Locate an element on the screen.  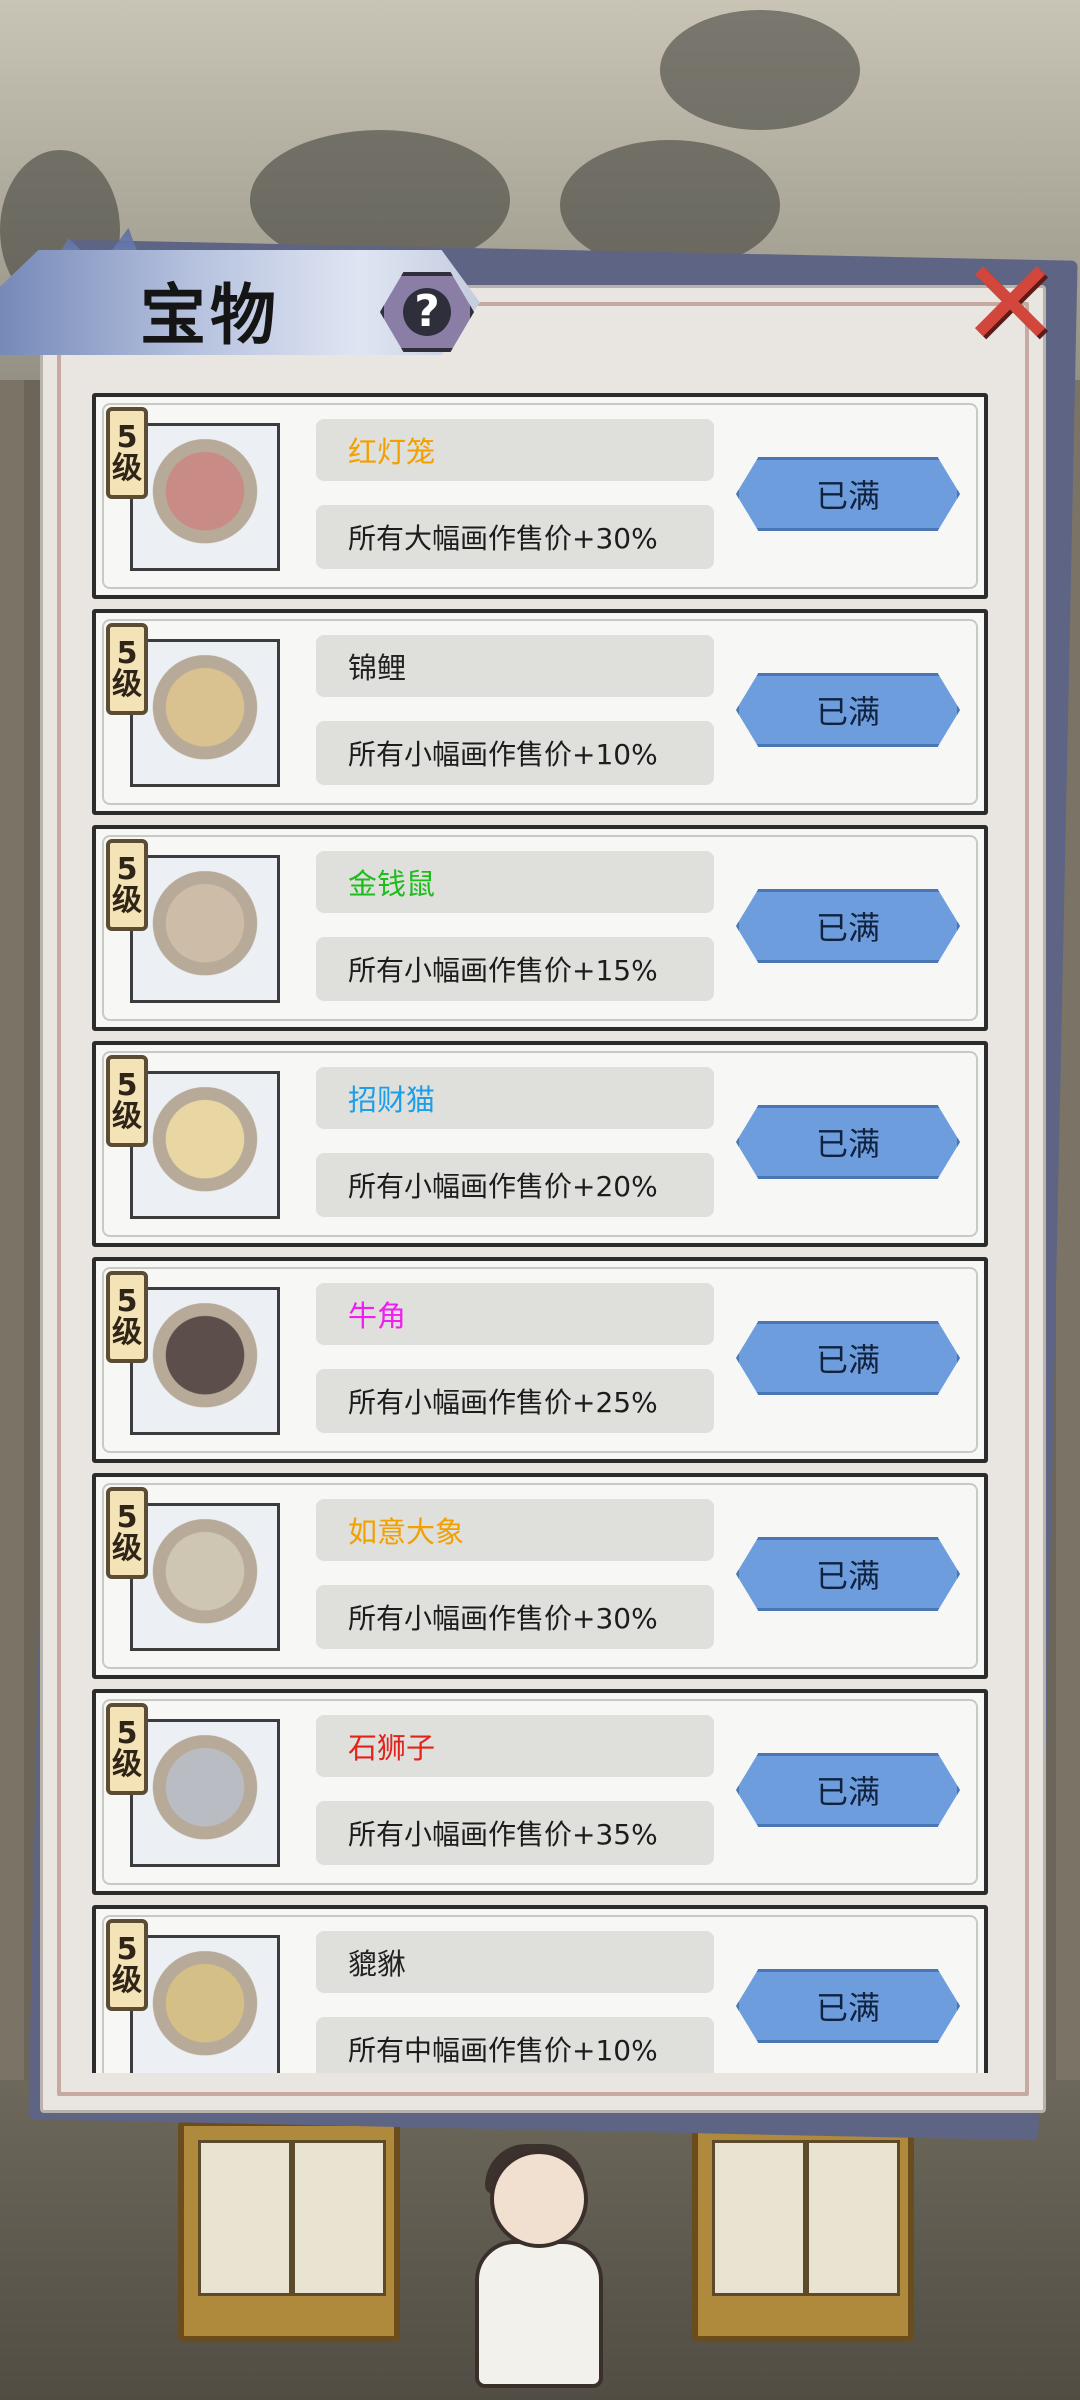
treasure-name: 貔貅 is located at coordinates (515, 1962).